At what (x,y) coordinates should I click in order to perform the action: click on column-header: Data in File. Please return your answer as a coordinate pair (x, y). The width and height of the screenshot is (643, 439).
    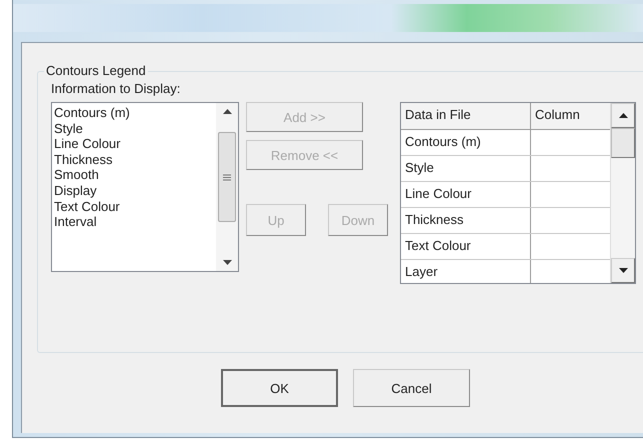
    Looking at the image, I should click on (466, 116).